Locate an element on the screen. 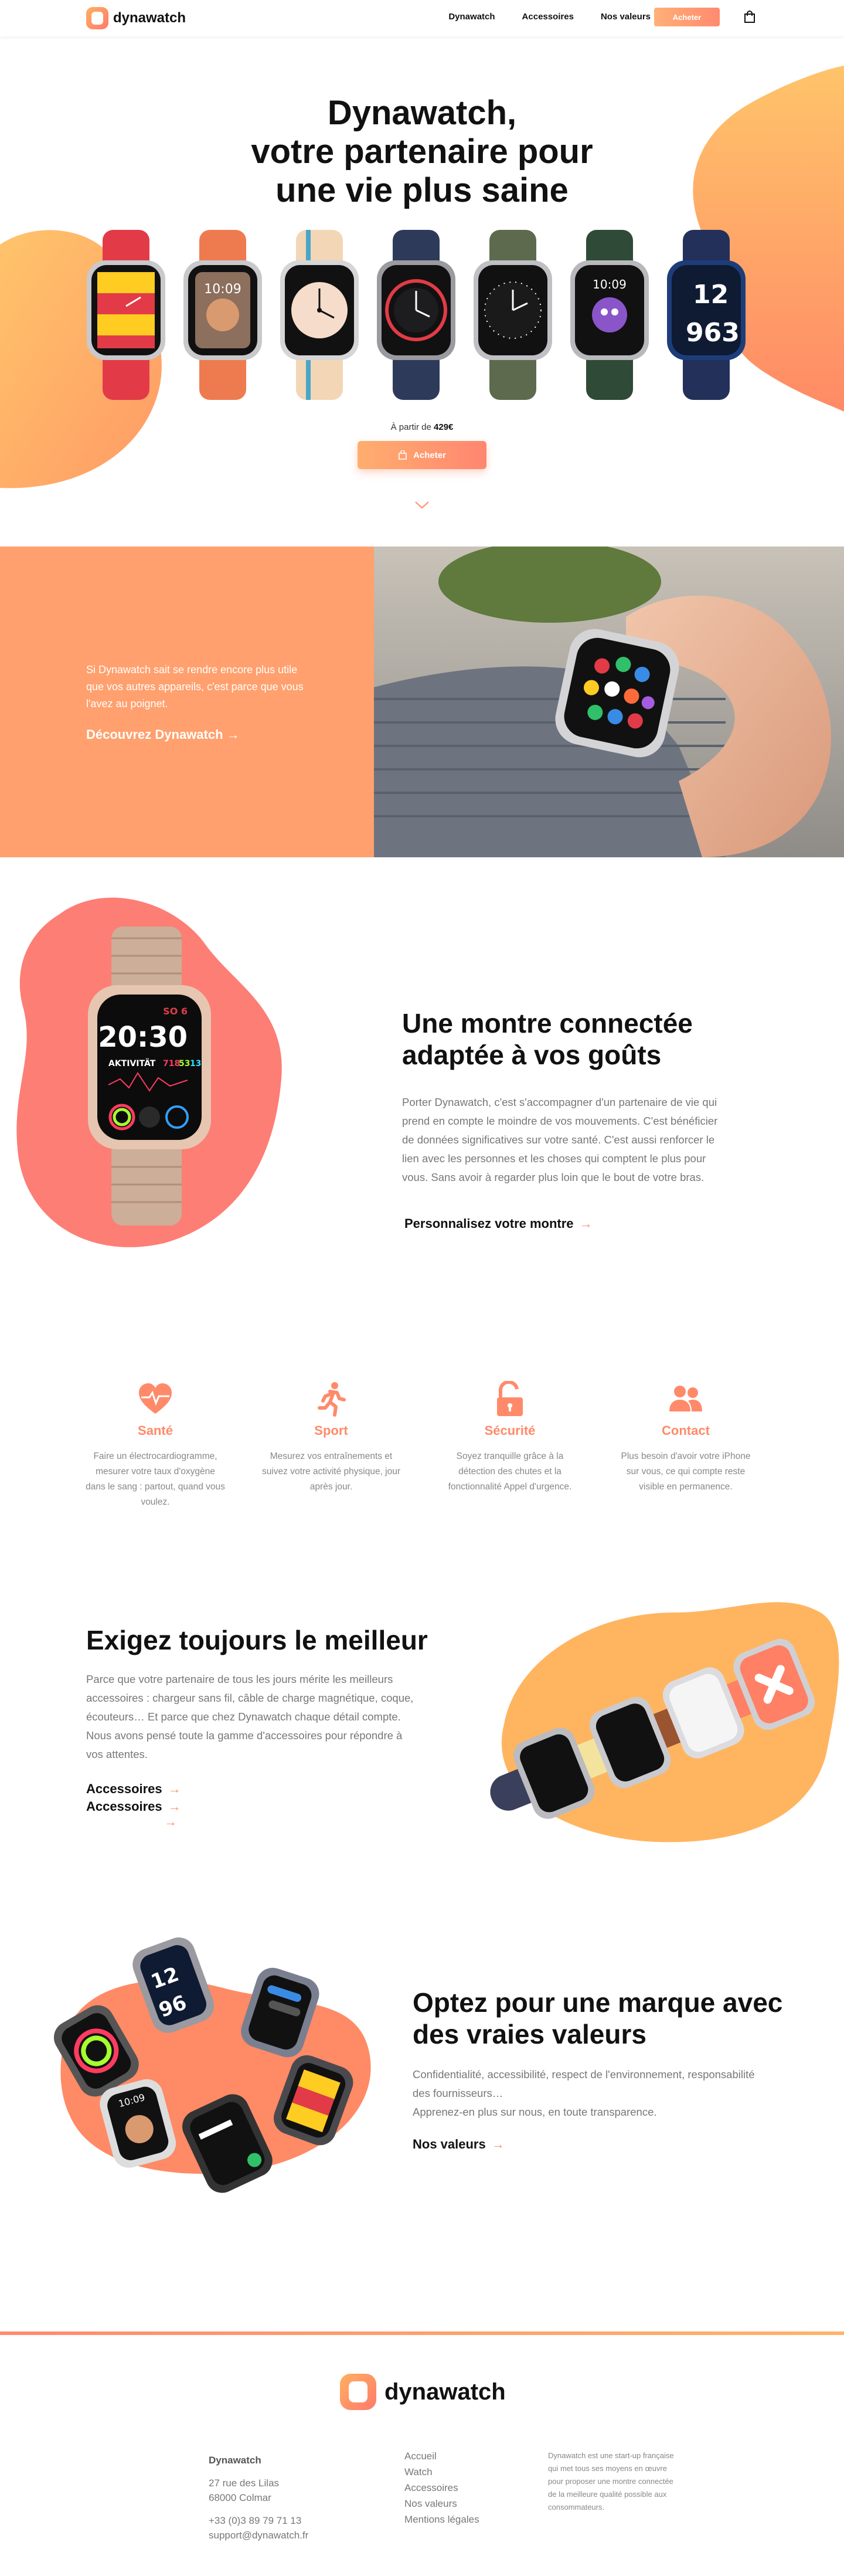 The height and width of the screenshot is (2576, 844). footer-phone: +33 (0)3 89 79 71 13 is located at coordinates (259, 2520).